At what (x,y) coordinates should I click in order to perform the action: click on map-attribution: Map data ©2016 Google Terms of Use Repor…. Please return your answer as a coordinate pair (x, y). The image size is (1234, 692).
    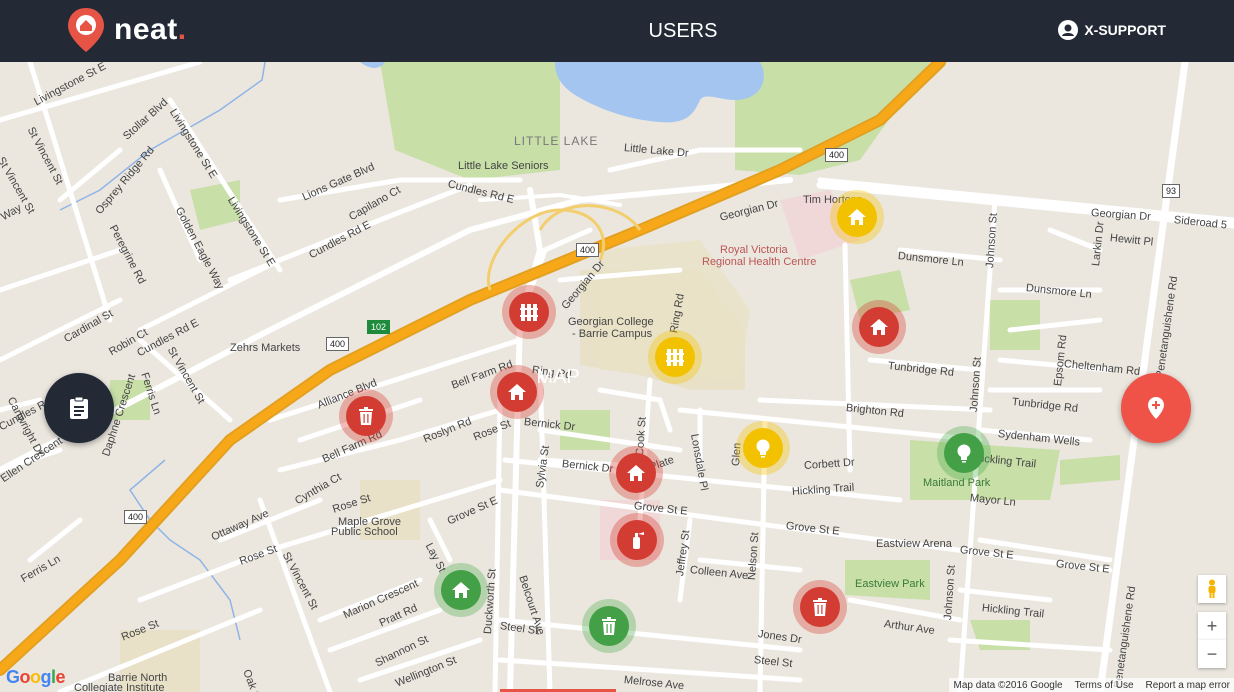
    Looking at the image, I should click on (1091, 685).